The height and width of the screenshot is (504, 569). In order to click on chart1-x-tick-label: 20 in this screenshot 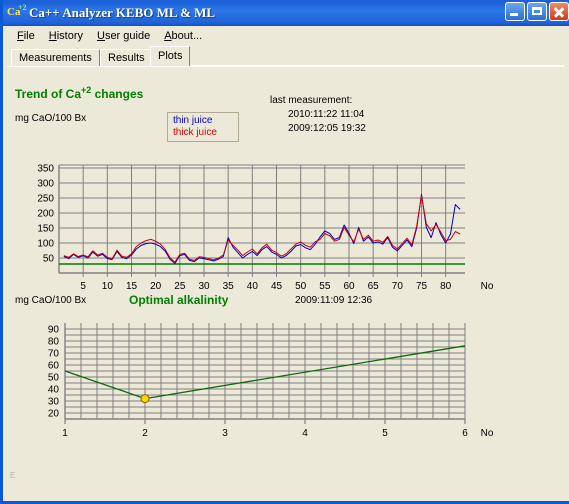, I will do `click(156, 286)`.